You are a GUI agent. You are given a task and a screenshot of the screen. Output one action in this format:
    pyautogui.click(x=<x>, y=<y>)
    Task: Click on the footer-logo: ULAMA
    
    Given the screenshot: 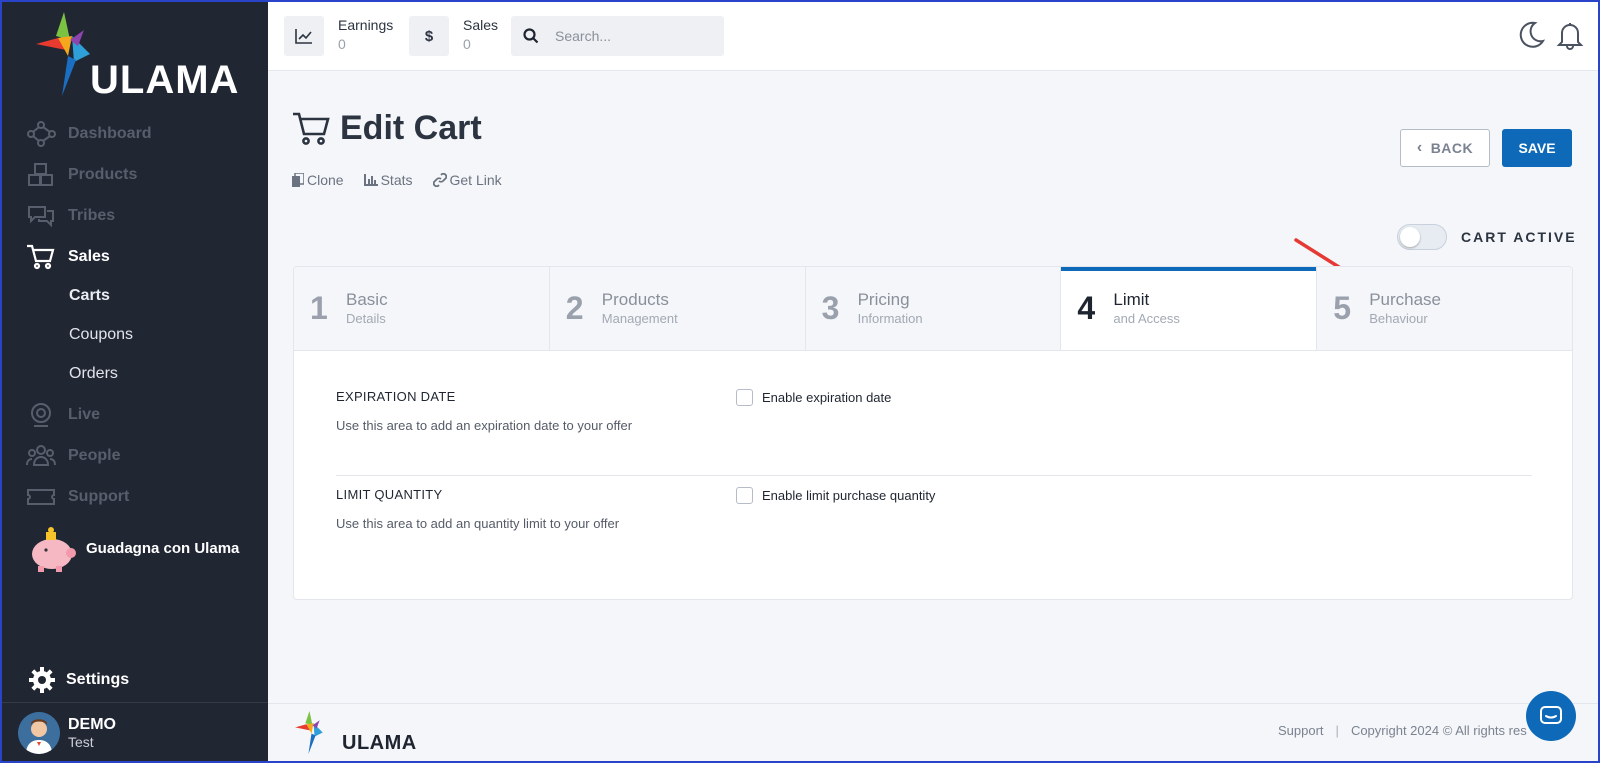 What is the action you would take?
    pyautogui.click(x=354, y=733)
    